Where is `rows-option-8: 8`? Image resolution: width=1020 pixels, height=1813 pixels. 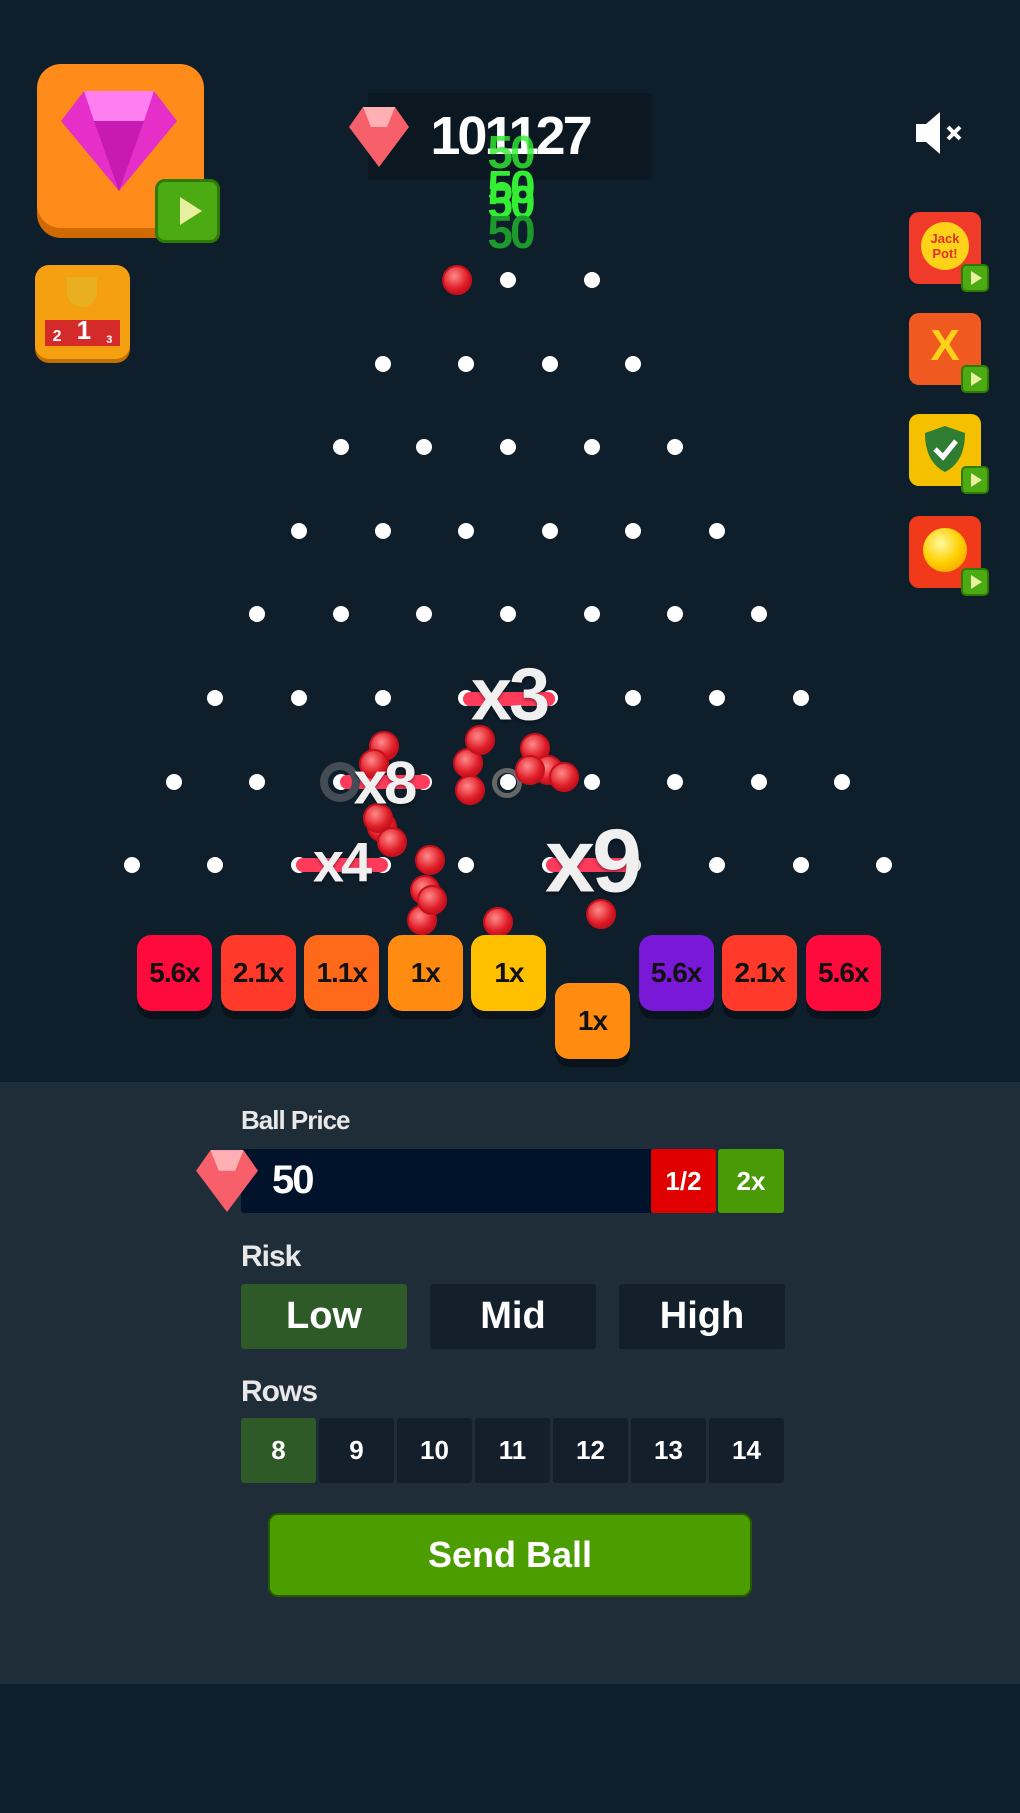 rows-option-8: 8 is located at coordinates (278, 1450).